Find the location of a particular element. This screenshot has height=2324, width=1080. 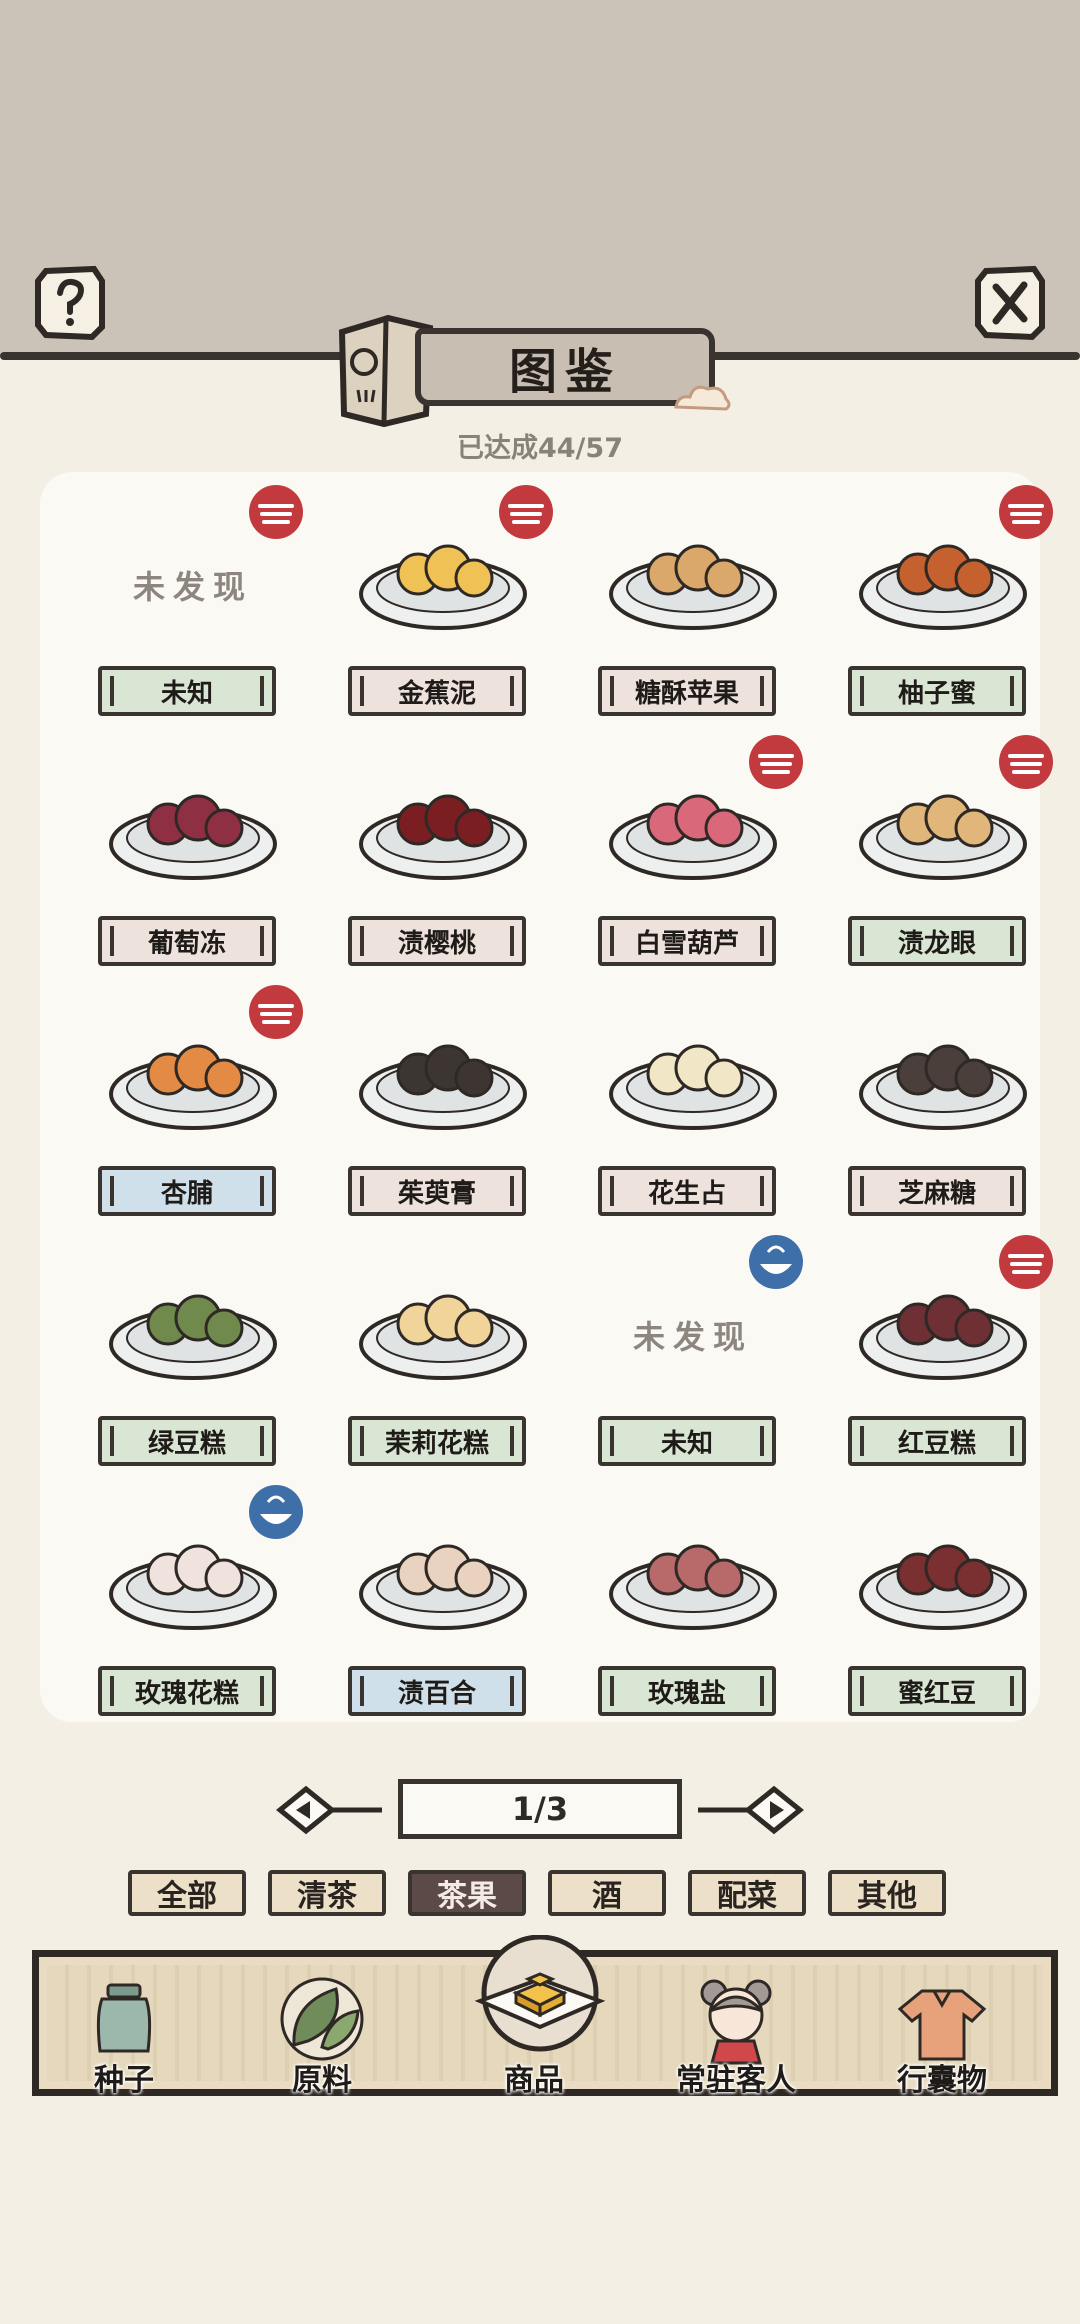

nav-guests: 常驻客人 is located at coordinates (736, 2027).